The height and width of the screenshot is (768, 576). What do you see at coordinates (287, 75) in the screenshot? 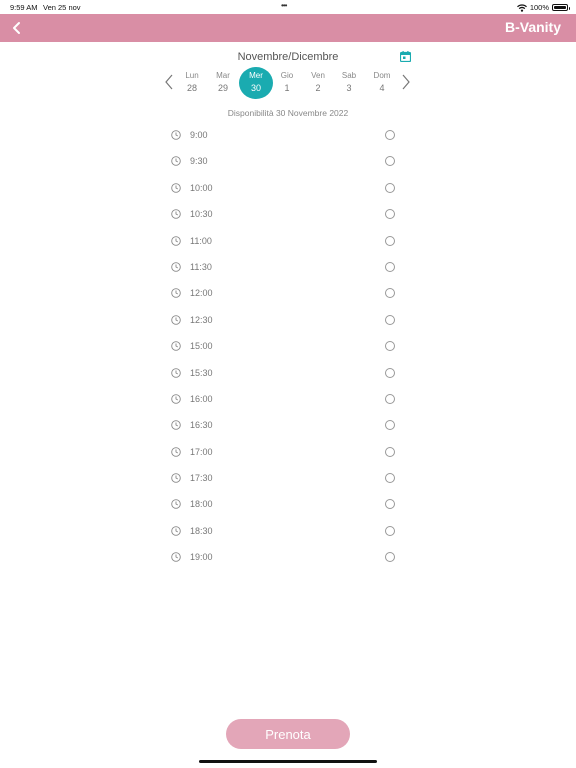
I see `day-name: Gio` at bounding box center [287, 75].